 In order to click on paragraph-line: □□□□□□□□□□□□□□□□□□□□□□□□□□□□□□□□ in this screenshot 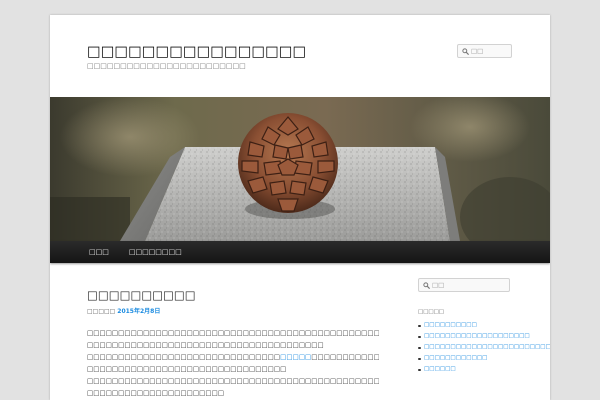, I will do `click(187, 369)`.